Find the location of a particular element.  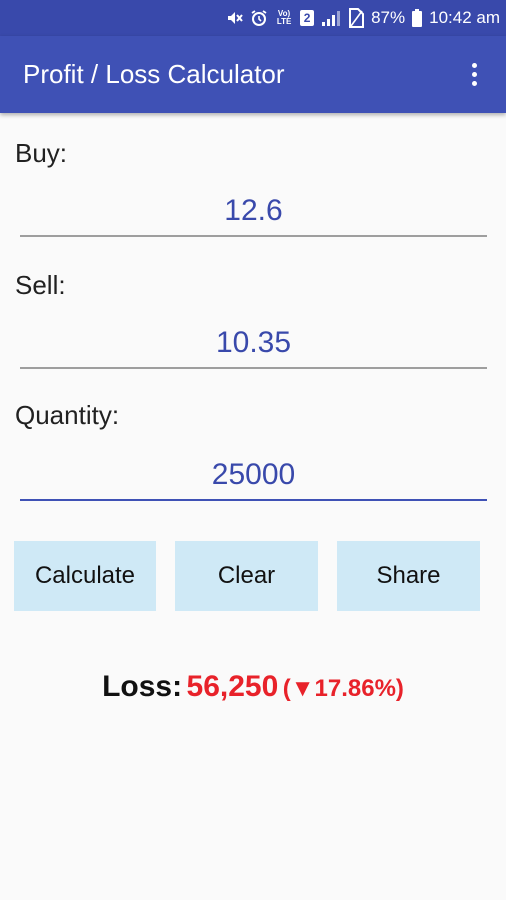

buy-input is located at coordinates (253, 212).